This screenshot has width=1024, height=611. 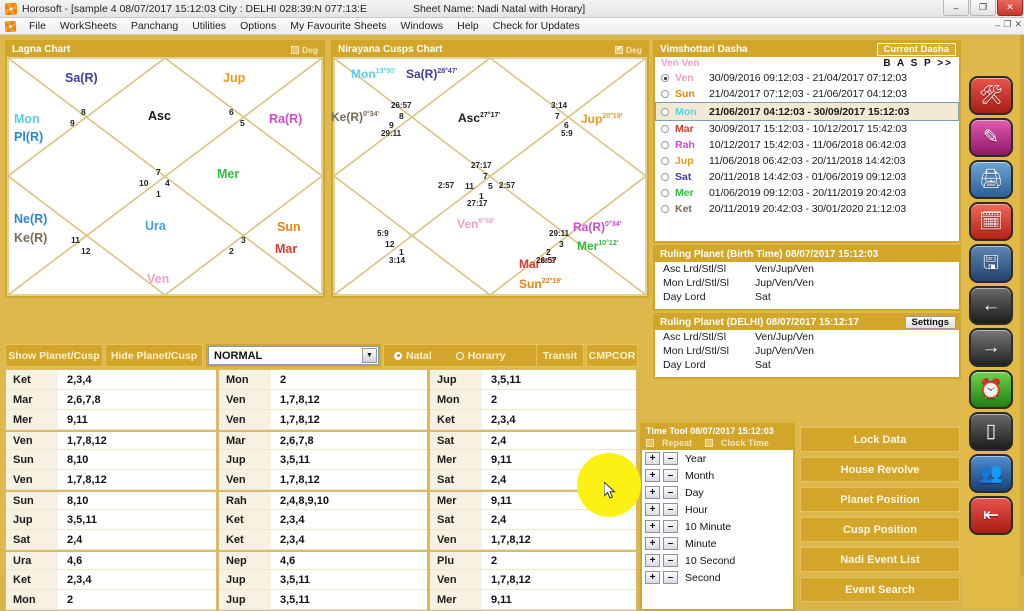 What do you see at coordinates (991, 515) in the screenshot?
I see `exit-icon: ⇤` at bounding box center [991, 515].